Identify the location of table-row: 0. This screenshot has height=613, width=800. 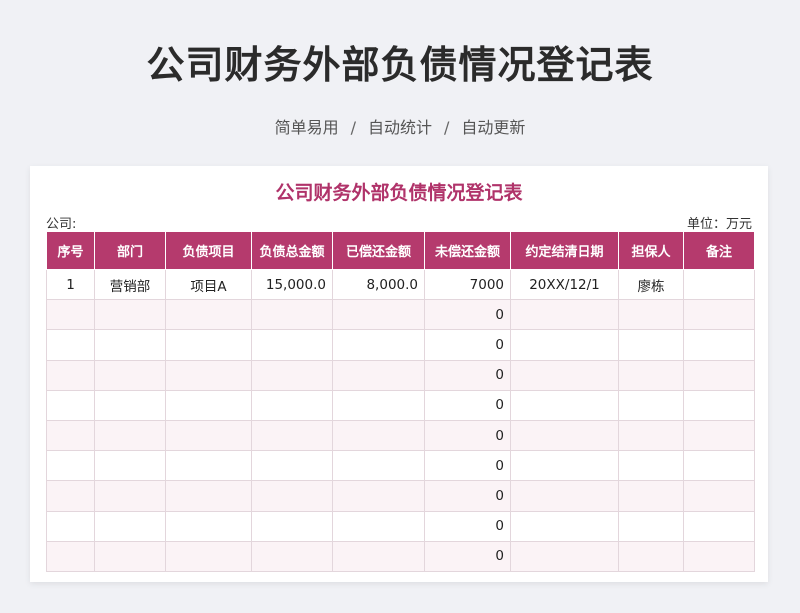
(400, 315).